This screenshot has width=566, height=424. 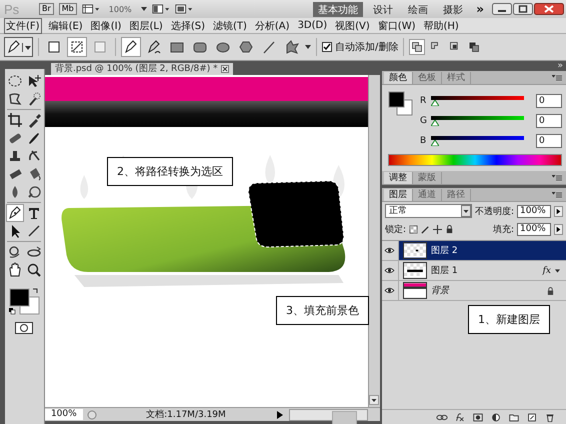 I want to click on crop-icon, so click(x=14, y=120).